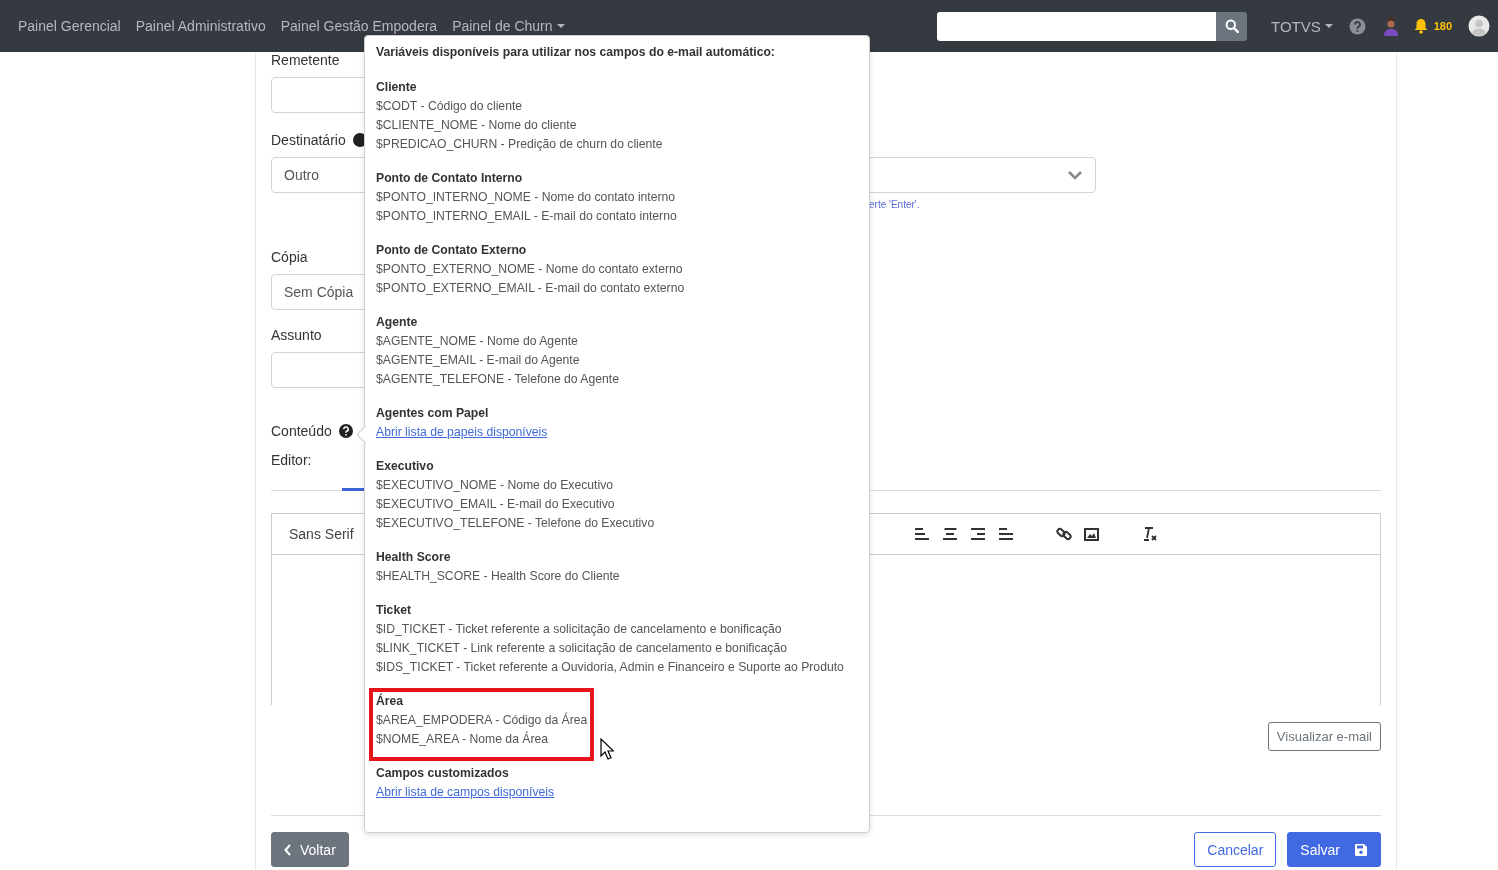  Describe the element at coordinates (359, 26) in the screenshot. I see `nav-link: Painel Gestão Empodera` at that location.